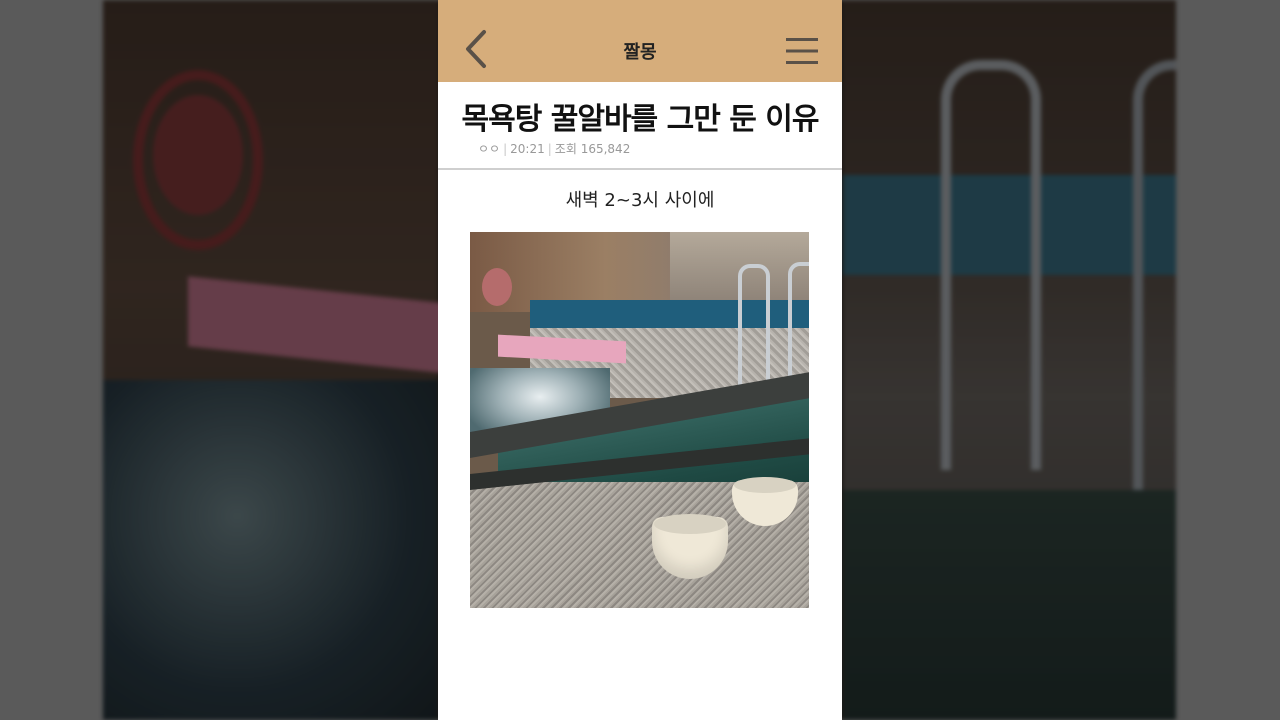 The image size is (1280, 720). Describe the element at coordinates (802, 51) in the screenshot. I see `hamburger-menu-icon` at that location.